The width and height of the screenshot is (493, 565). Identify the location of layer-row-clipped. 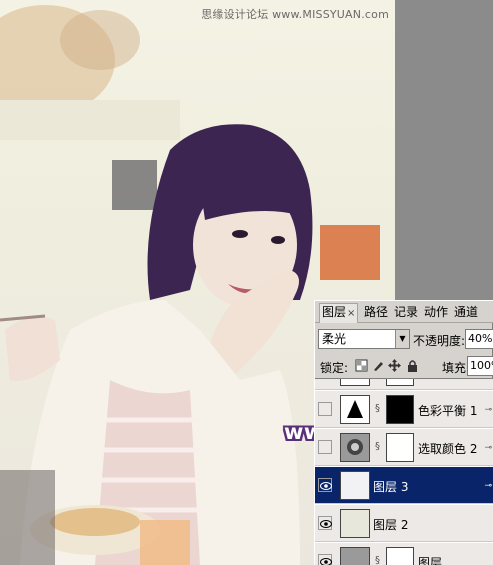
(404, 384).